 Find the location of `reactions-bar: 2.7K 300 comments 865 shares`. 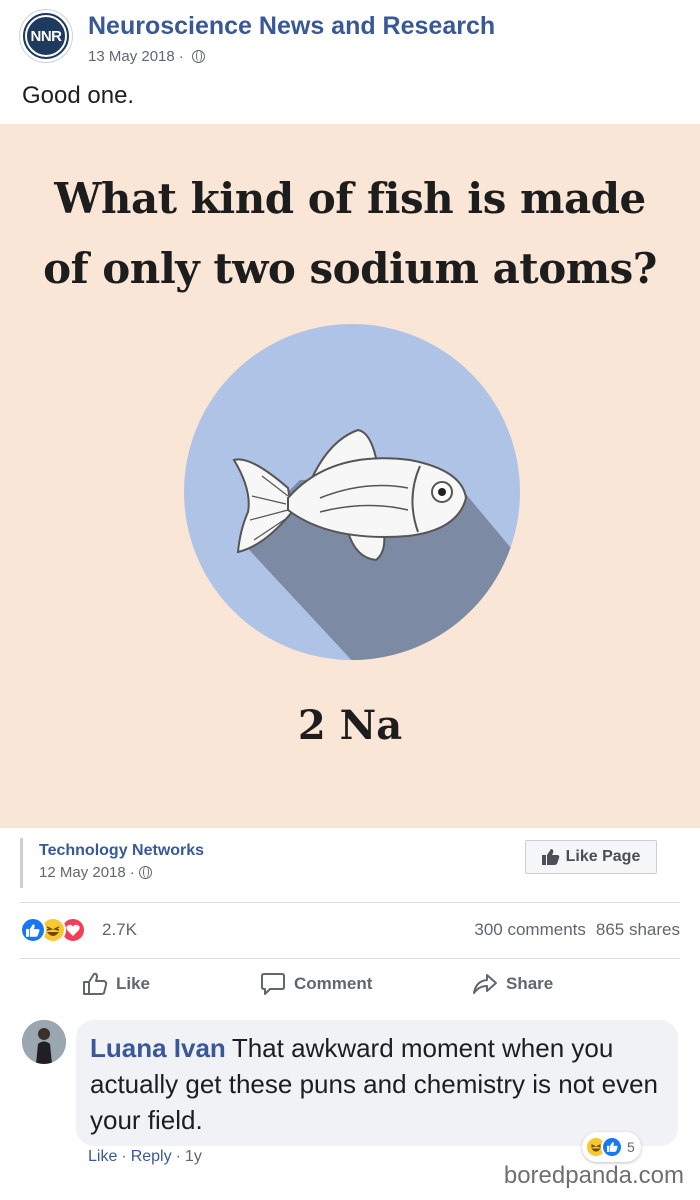

reactions-bar: 2.7K 300 comments 865 shares is located at coordinates (350, 930).